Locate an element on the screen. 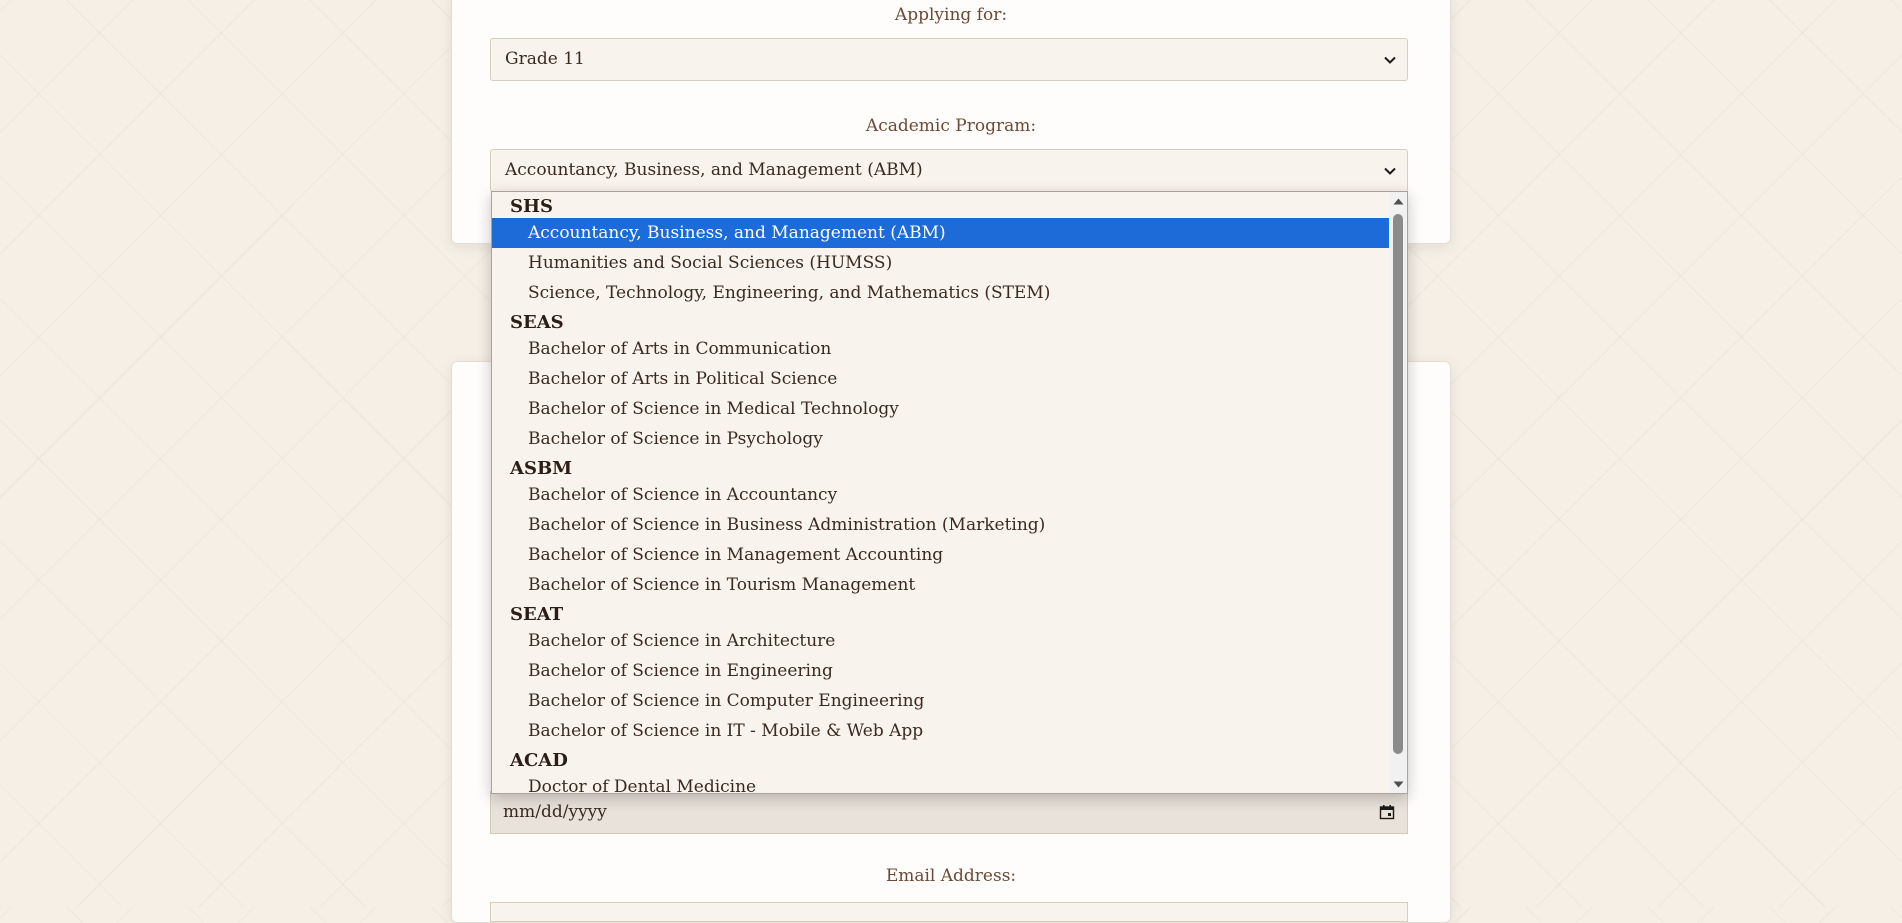 This screenshot has height=923, width=1902. dropdown-scrollbar is located at coordinates (1398, 492).